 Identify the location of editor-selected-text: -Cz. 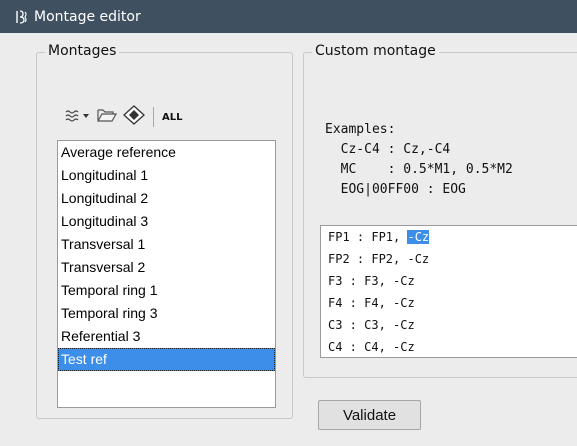
(418, 237).